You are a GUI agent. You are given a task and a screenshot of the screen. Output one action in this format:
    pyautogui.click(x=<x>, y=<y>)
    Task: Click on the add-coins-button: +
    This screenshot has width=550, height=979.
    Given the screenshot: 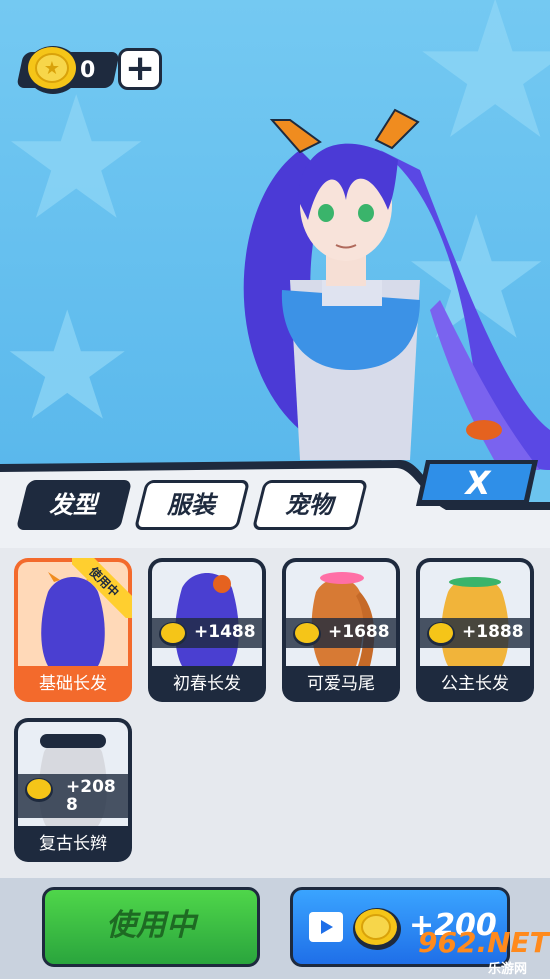 What is the action you would take?
    pyautogui.click(x=140, y=69)
    